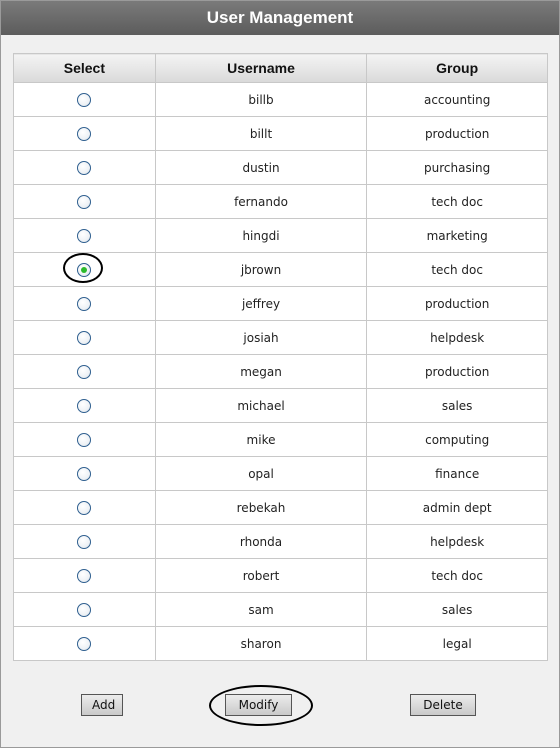  I want to click on username-cell: billb, so click(261, 99).